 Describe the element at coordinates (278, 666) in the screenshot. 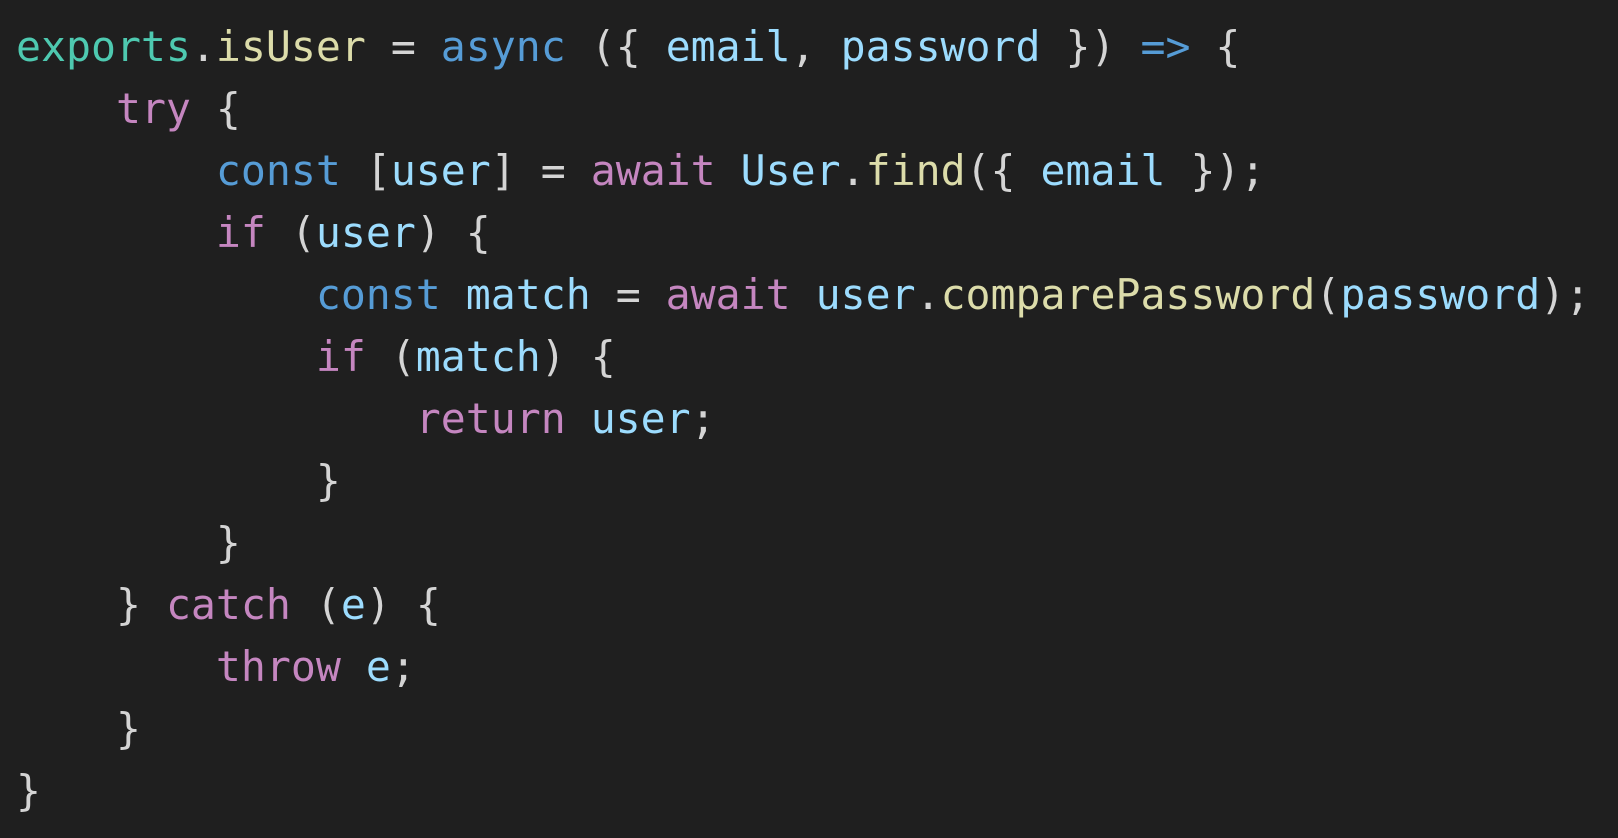

I see `code-token-control: throw` at that location.